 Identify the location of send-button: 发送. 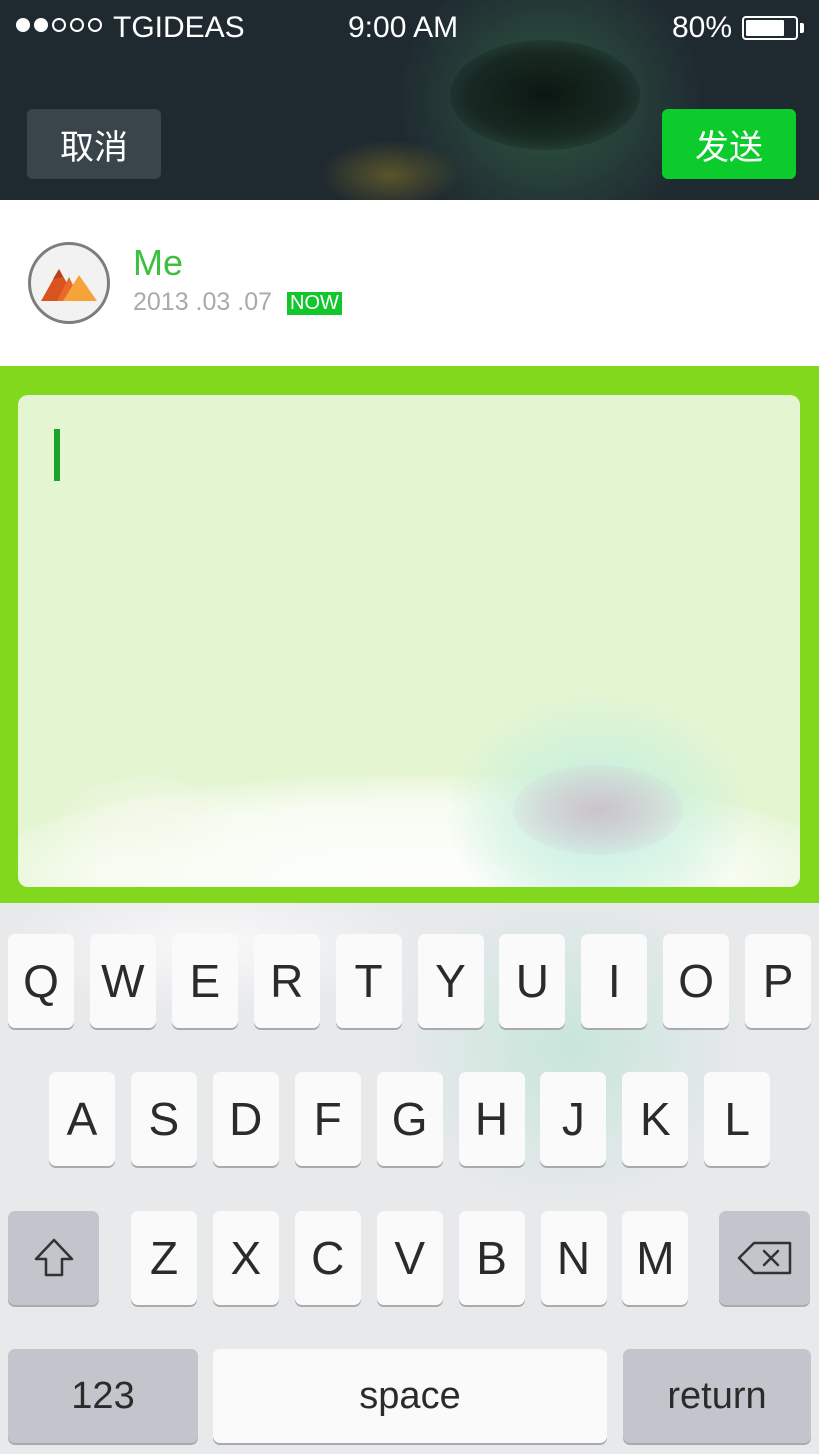
(729, 144).